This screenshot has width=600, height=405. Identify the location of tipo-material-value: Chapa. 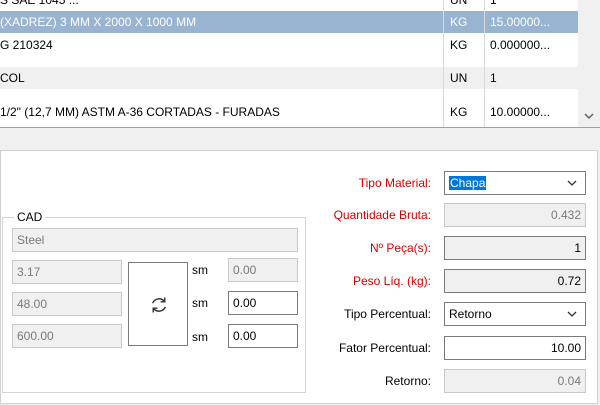
(468, 183).